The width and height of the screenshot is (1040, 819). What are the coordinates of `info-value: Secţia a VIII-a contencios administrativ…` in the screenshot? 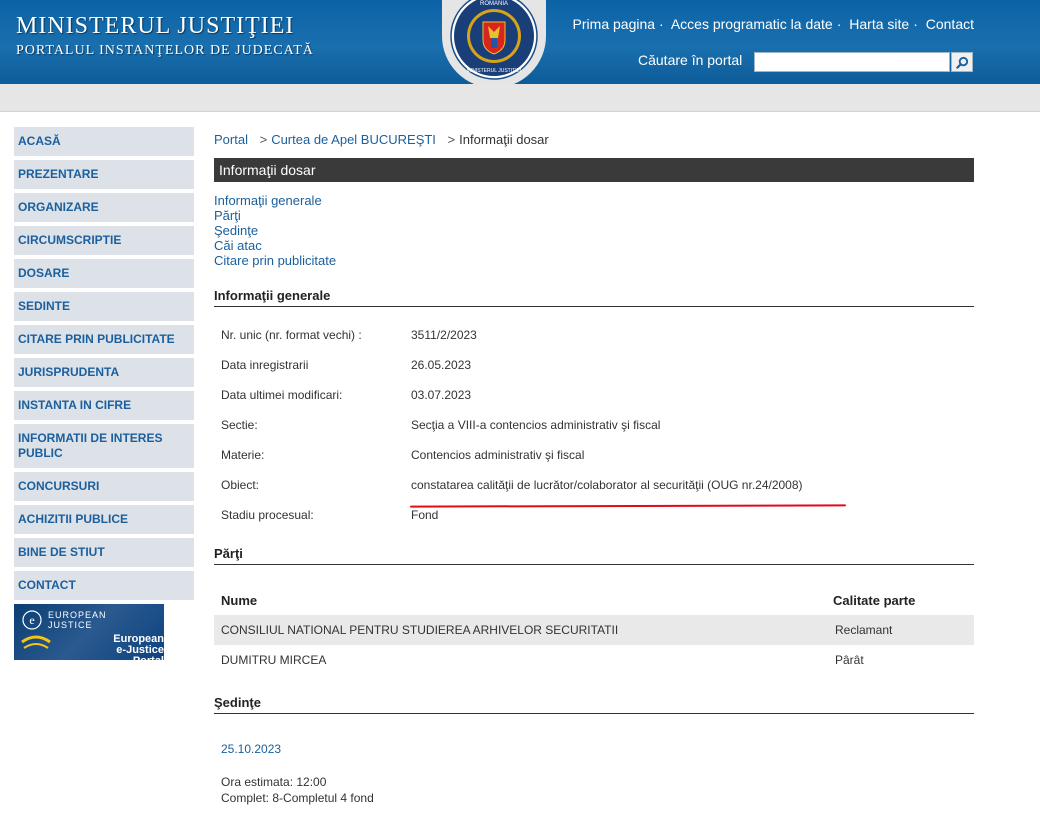 It's located at (536, 425).